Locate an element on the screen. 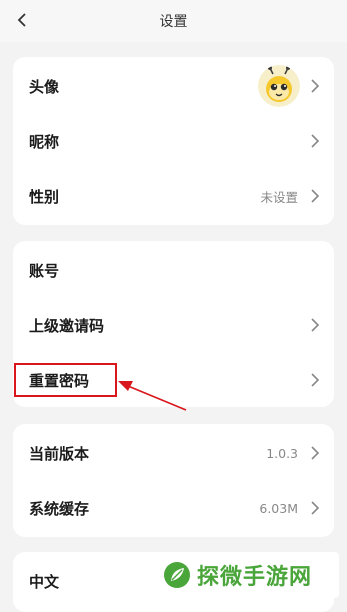 The height and width of the screenshot is (612, 347). version-label: 当前版本 is located at coordinates (59, 453).